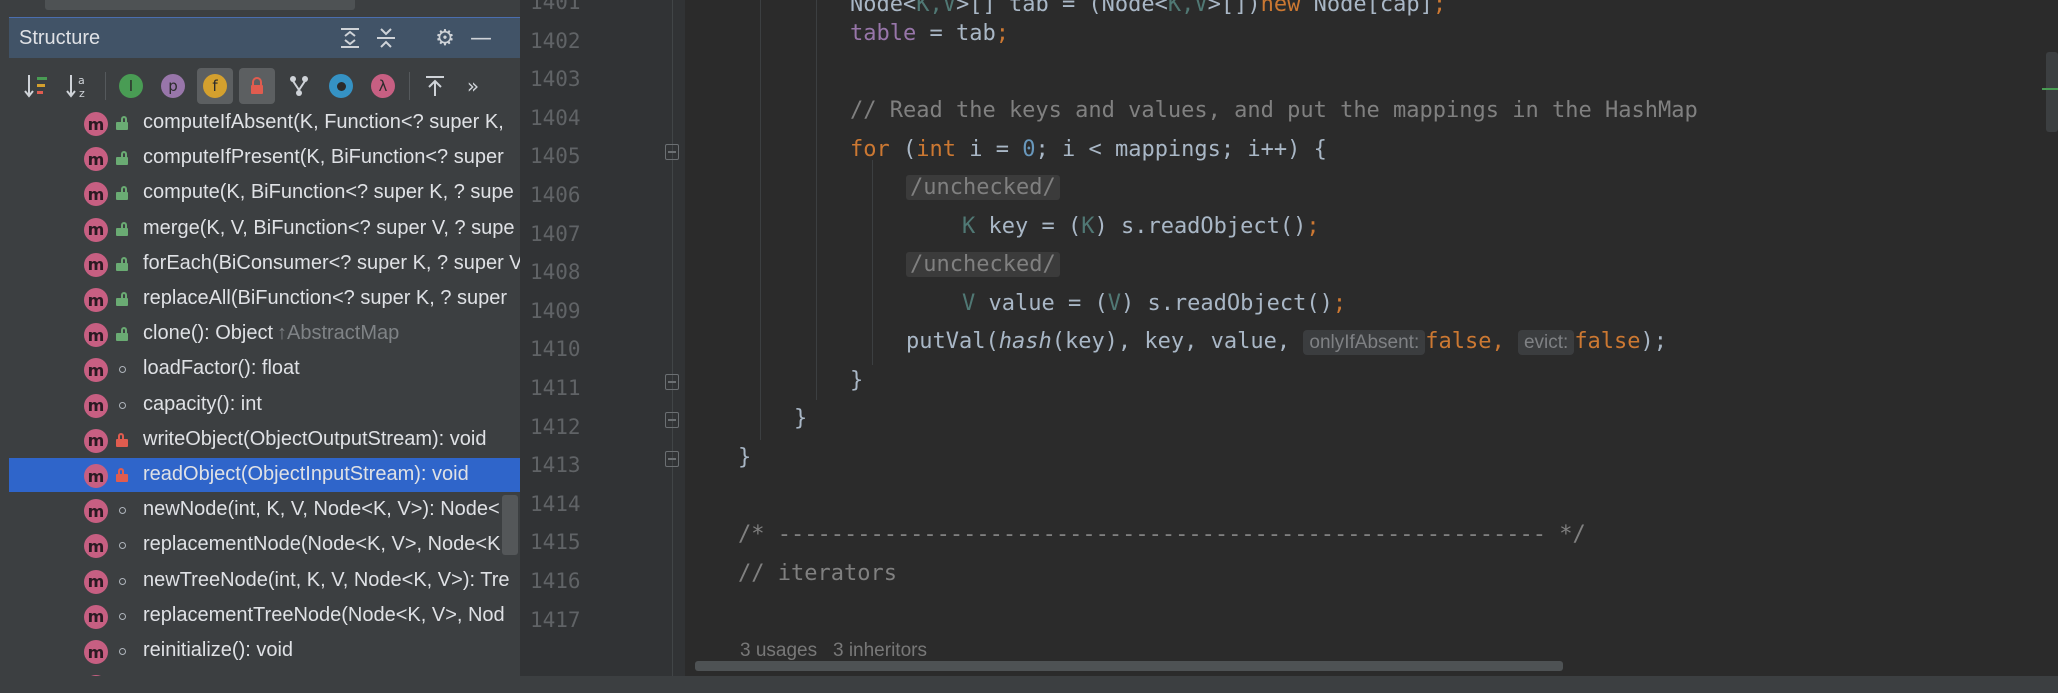  What do you see at coordinates (435, 86) in the screenshot?
I see `autoscroll-to-source-icon` at bounding box center [435, 86].